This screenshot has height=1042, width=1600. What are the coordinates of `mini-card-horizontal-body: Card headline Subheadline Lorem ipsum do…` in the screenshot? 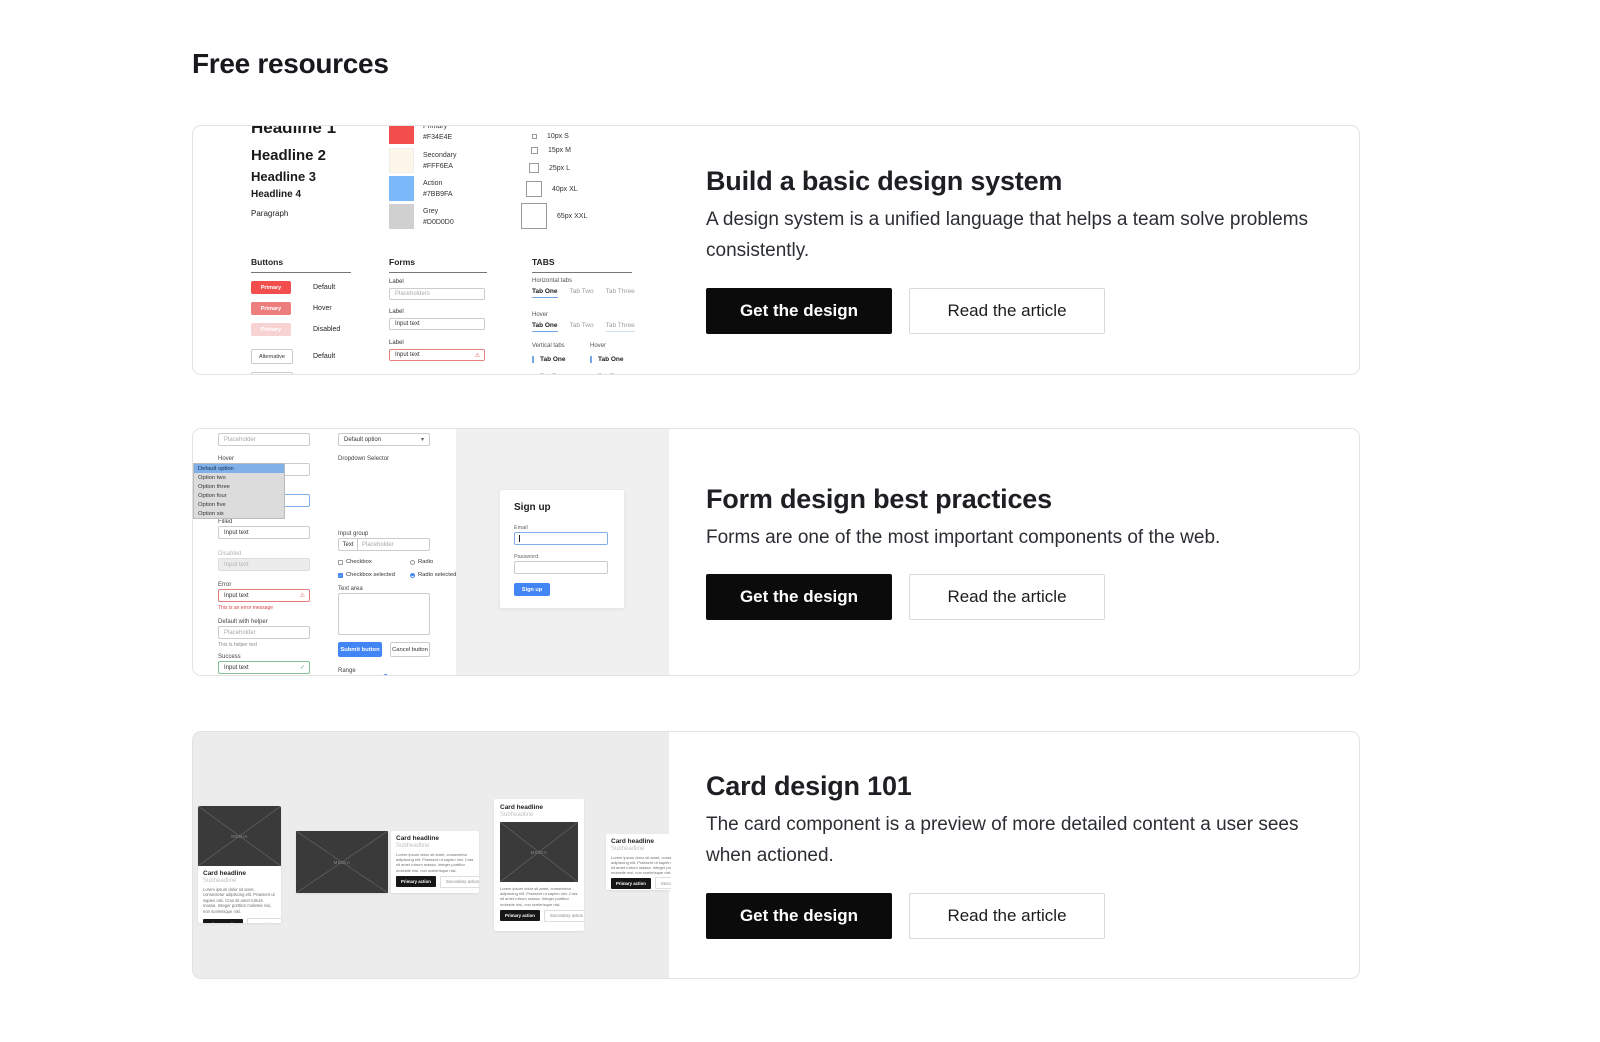 It's located at (435, 862).